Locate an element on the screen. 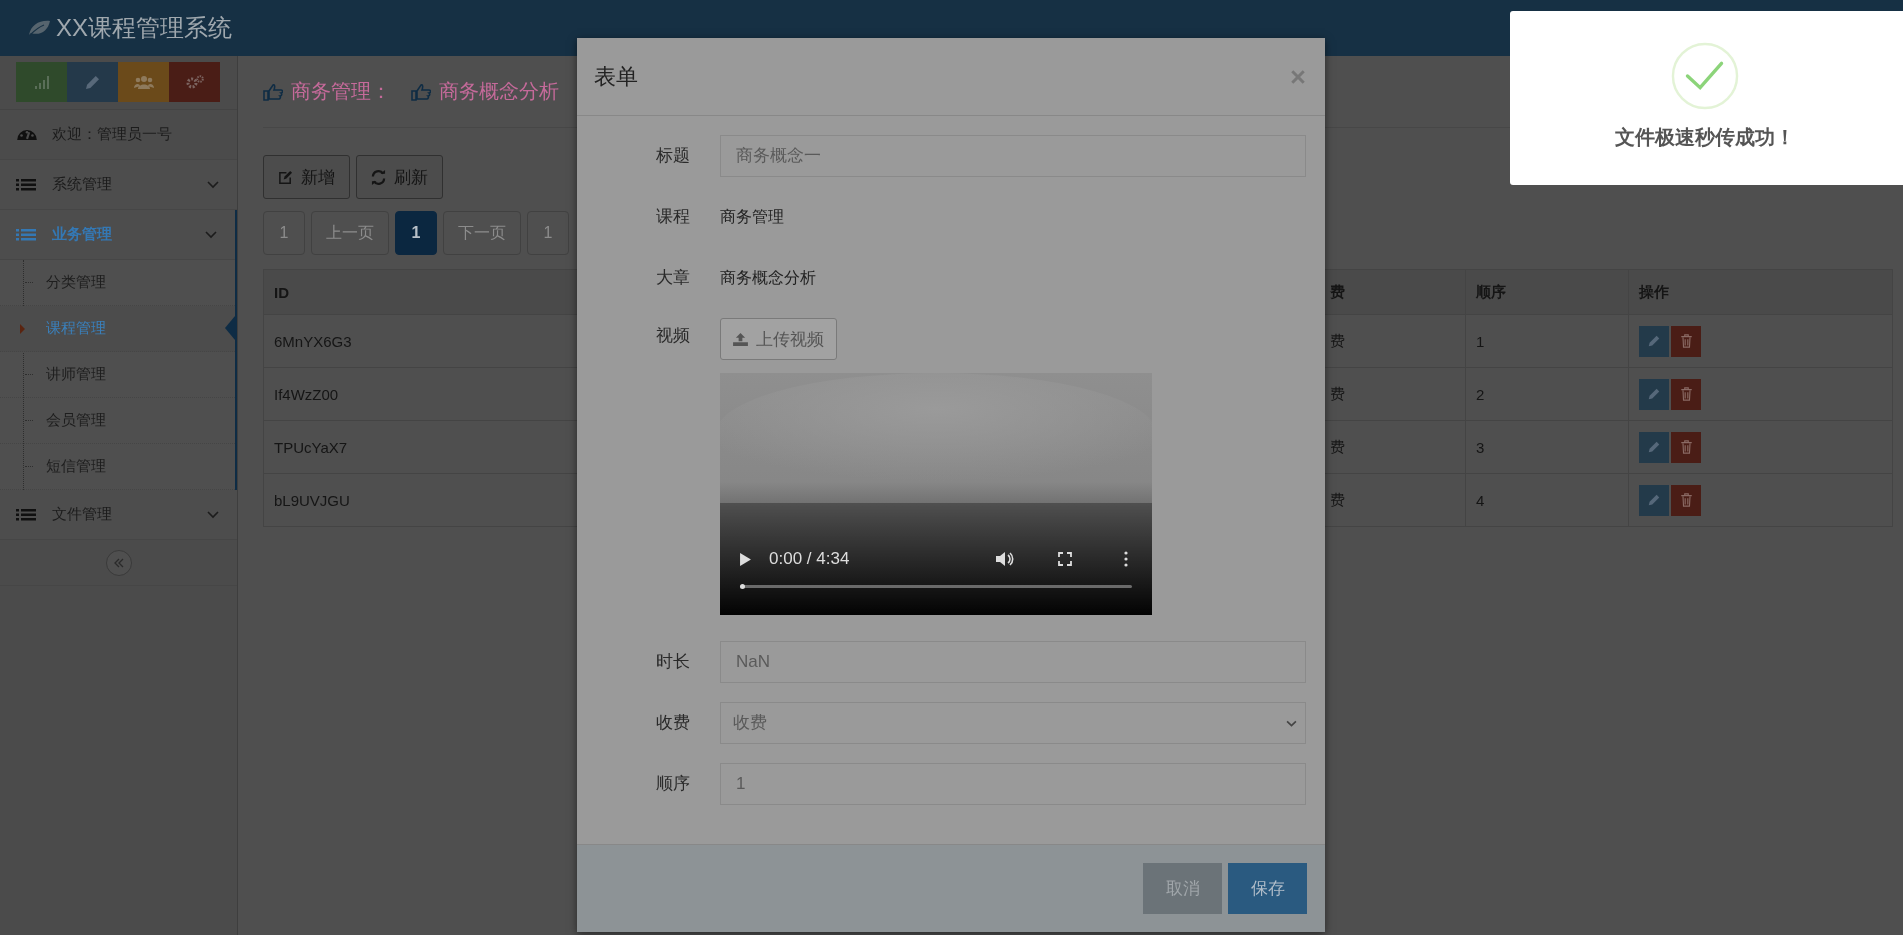 This screenshot has width=1903, height=935. save-button: 保存 is located at coordinates (1267, 888).